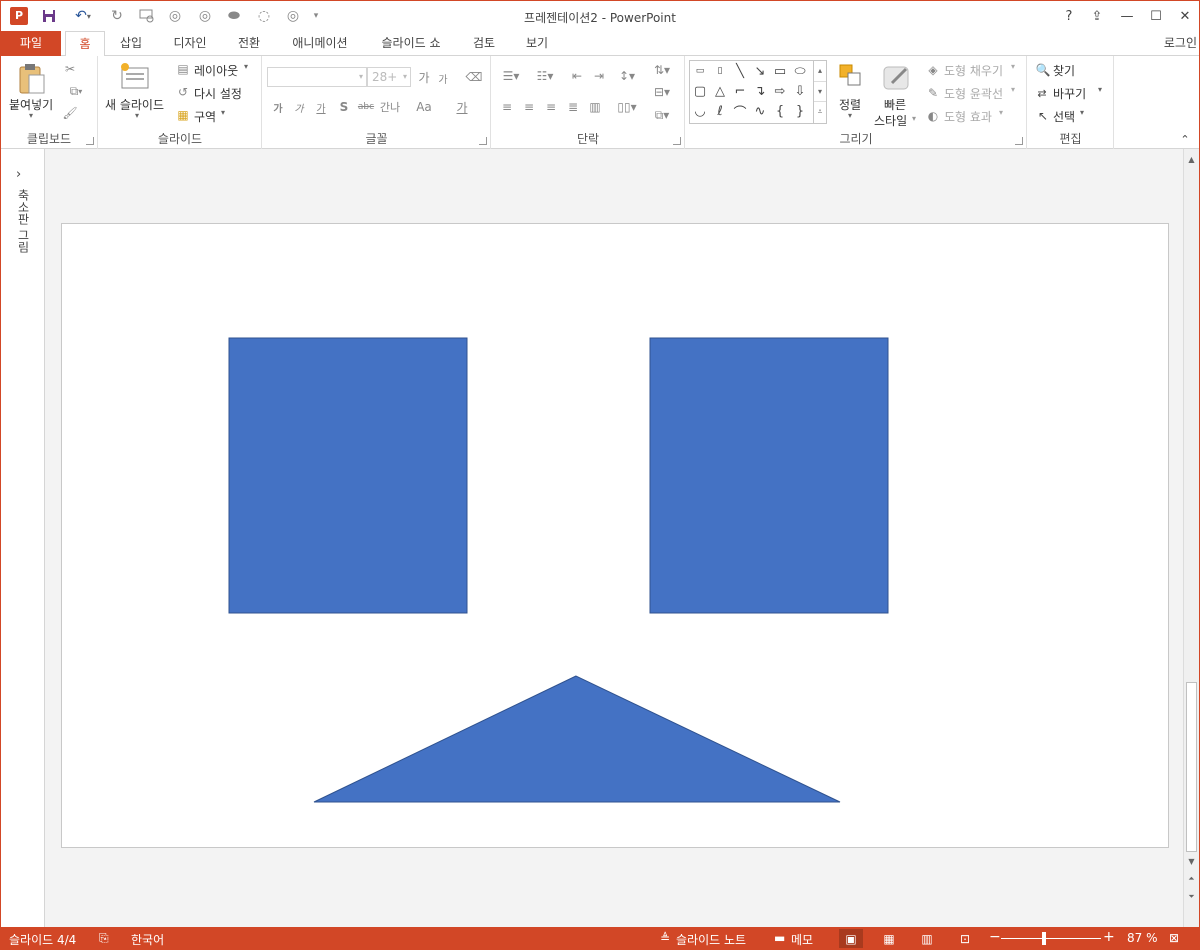  Describe the element at coordinates (914, 118) in the screenshot. I see `quick-styles-dropdown-icon: ▾` at that location.